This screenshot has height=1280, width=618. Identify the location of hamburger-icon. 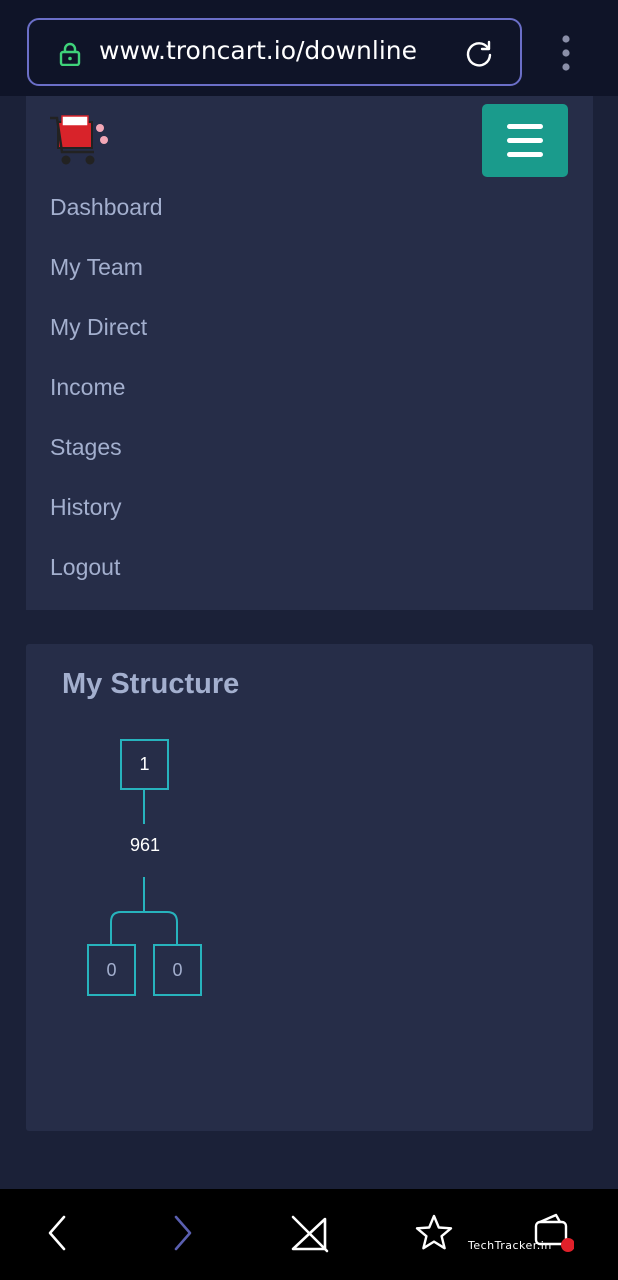
(525, 126).